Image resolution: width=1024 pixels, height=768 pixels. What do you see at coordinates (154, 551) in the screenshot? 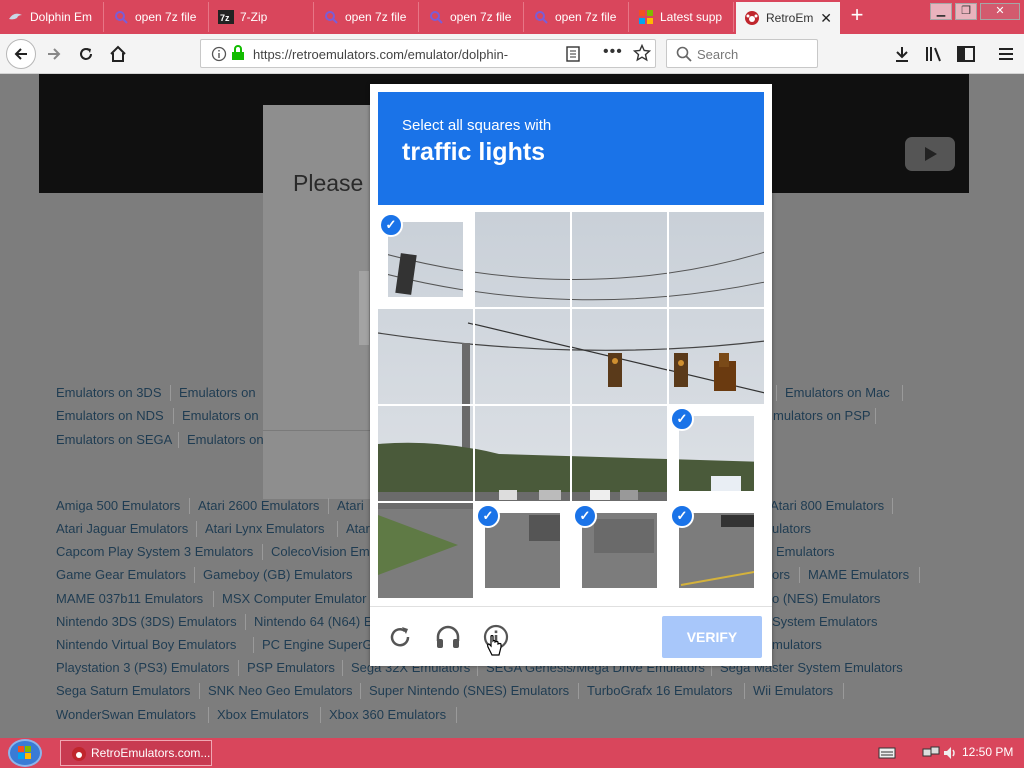
I see `link-capcom: Capcom Play System 3 Emulators` at bounding box center [154, 551].